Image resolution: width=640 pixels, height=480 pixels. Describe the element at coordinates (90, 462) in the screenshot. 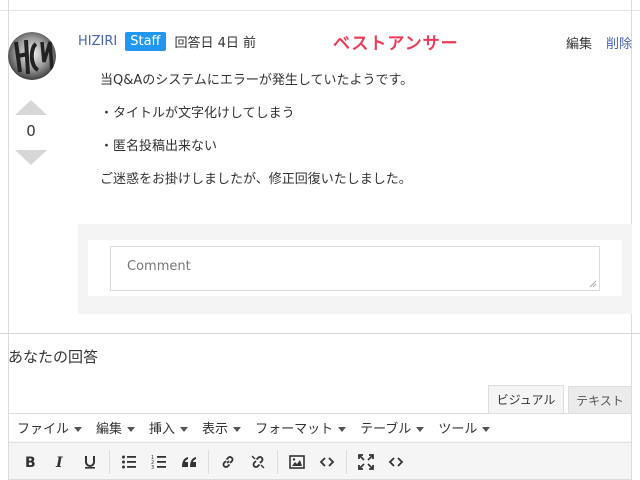

I see `underline-icon` at that location.